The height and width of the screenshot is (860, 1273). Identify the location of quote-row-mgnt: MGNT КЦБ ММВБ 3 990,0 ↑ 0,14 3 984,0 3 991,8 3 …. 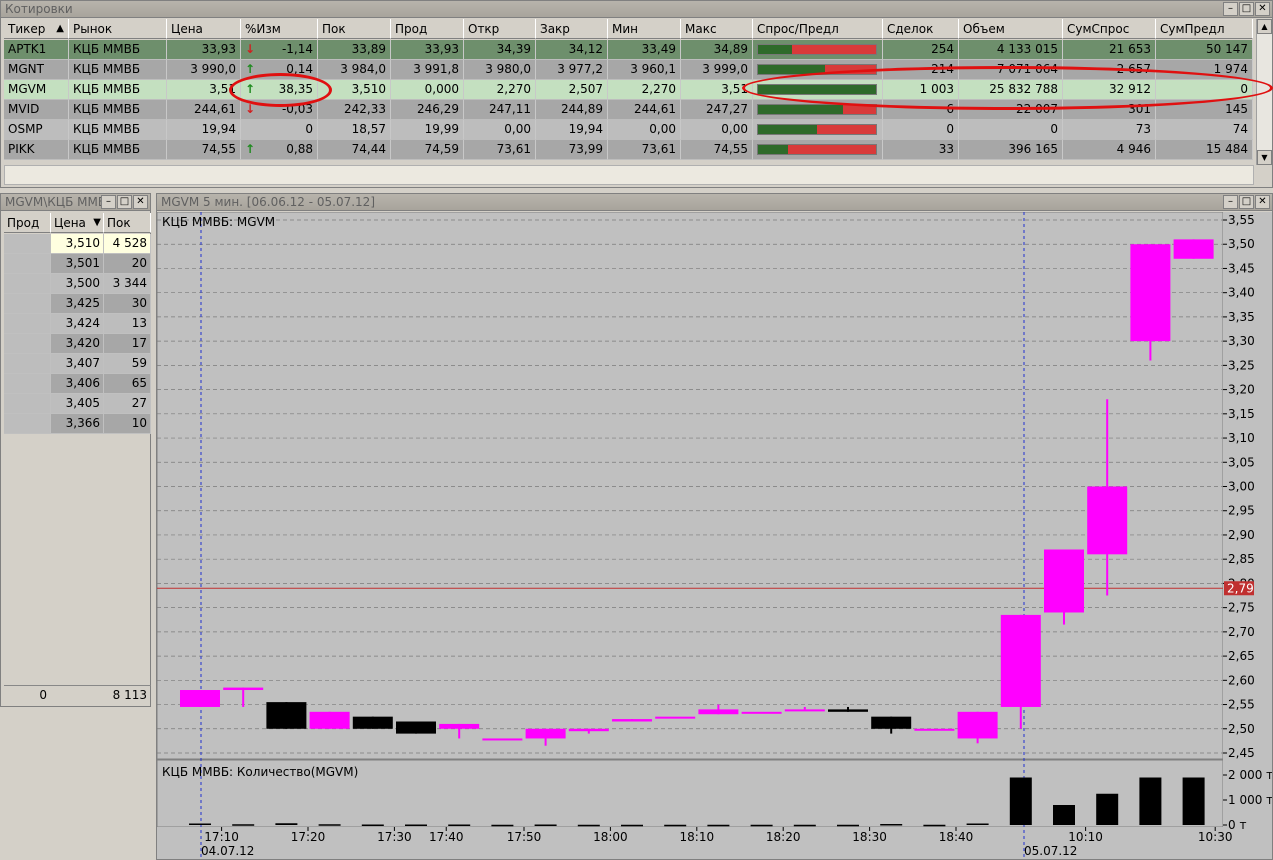
(628, 70).